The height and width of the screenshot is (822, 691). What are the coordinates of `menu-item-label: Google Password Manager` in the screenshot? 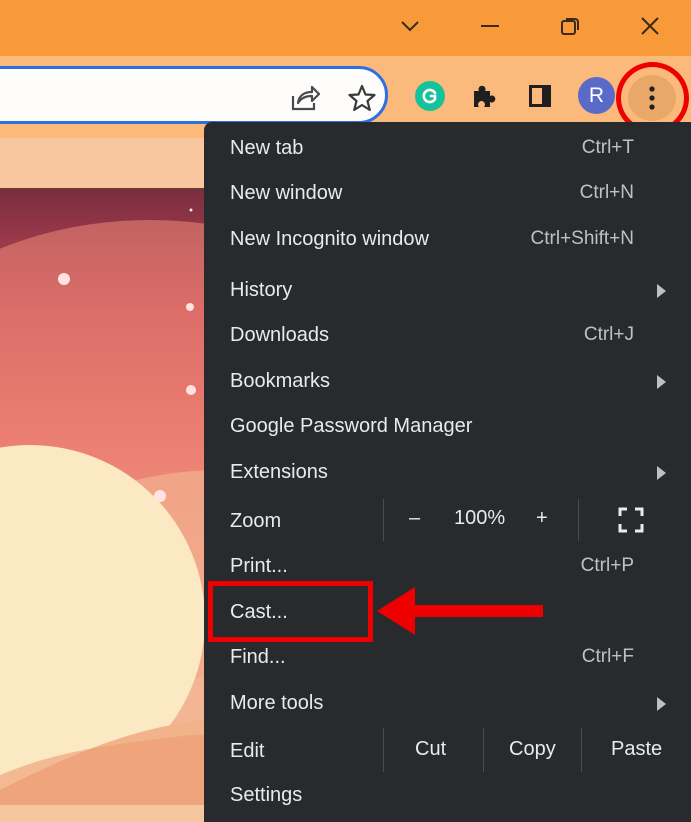 It's located at (351, 426).